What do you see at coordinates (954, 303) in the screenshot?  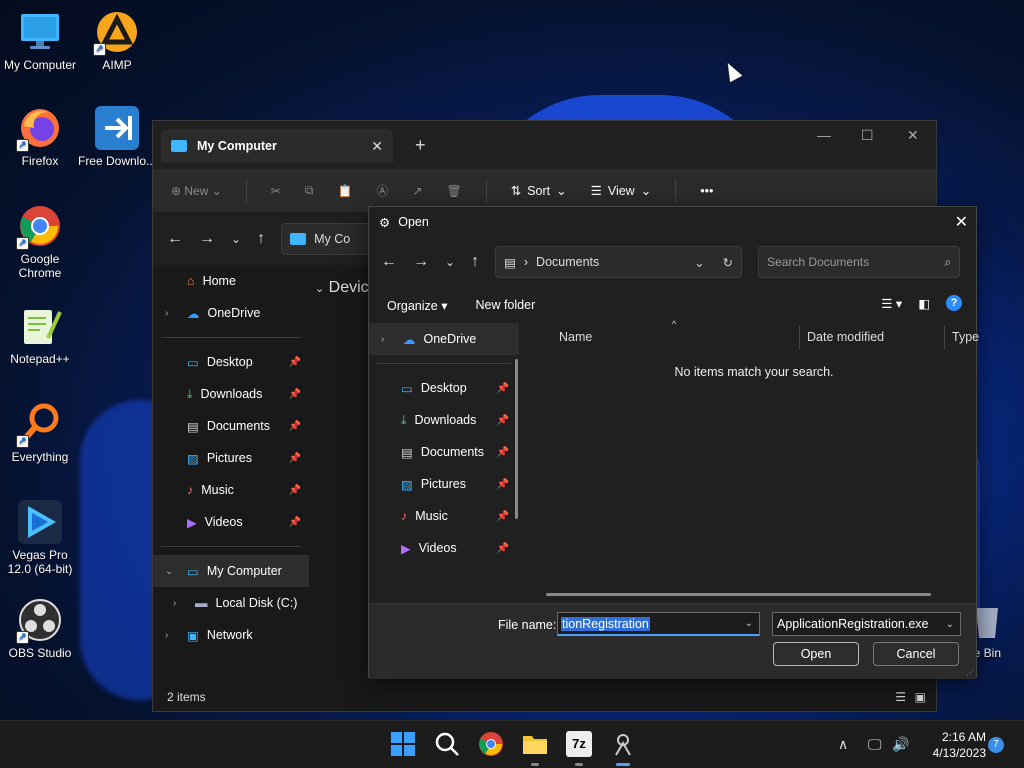 I see `help-icon: ?` at bounding box center [954, 303].